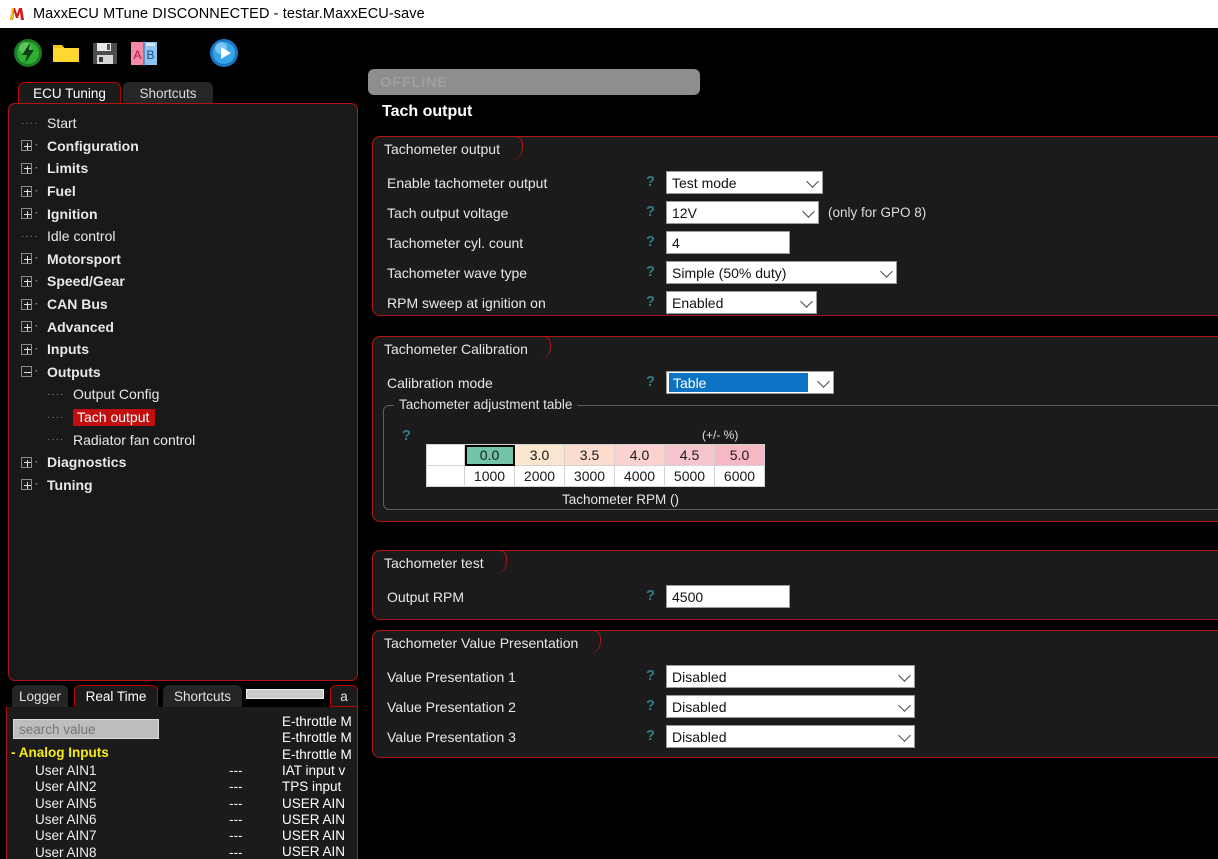 Image resolution: width=1218 pixels, height=859 pixels. Describe the element at coordinates (729, 273) in the screenshot. I see `tach-output-value: Simple (50% duty)` at that location.